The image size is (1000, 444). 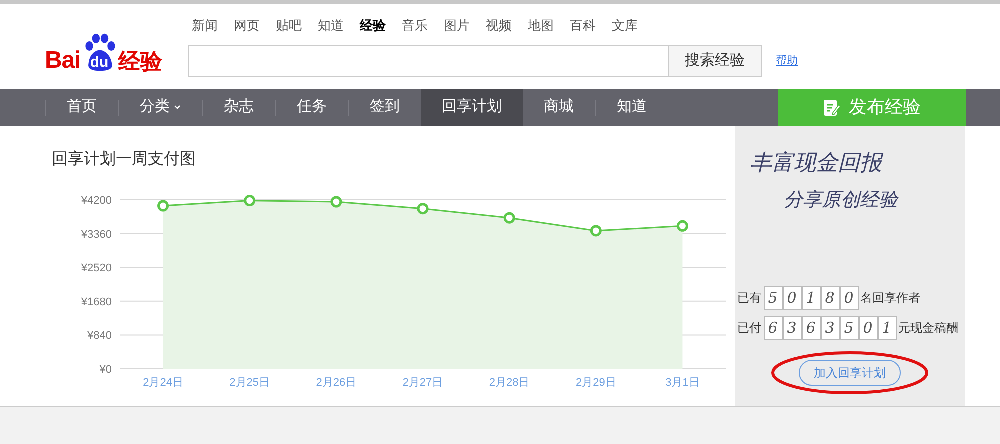 I want to click on top-link: 经验, so click(x=373, y=25).